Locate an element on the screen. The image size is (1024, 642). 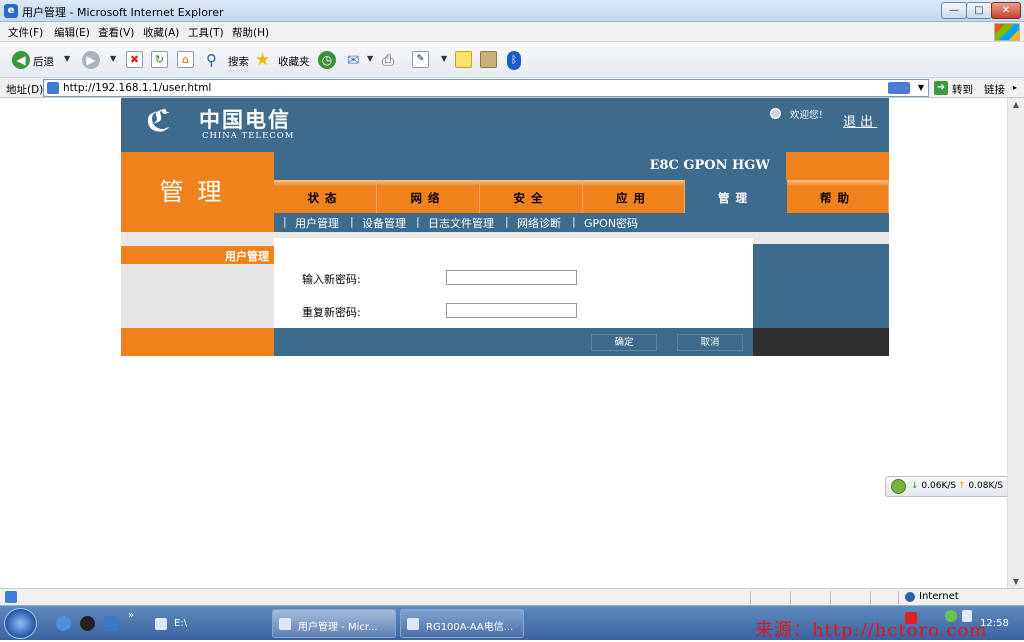
router-header: ℭ 中国电信 CHINA TELECOM 欢迎您！ 退出 is located at coordinates (505, 125).